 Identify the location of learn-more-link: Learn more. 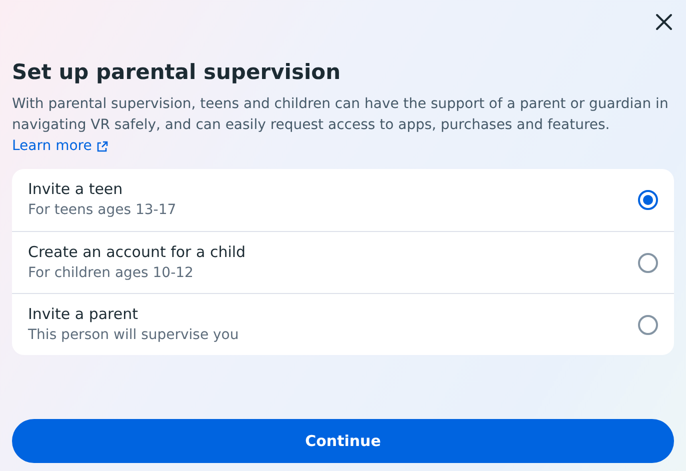
(60, 146).